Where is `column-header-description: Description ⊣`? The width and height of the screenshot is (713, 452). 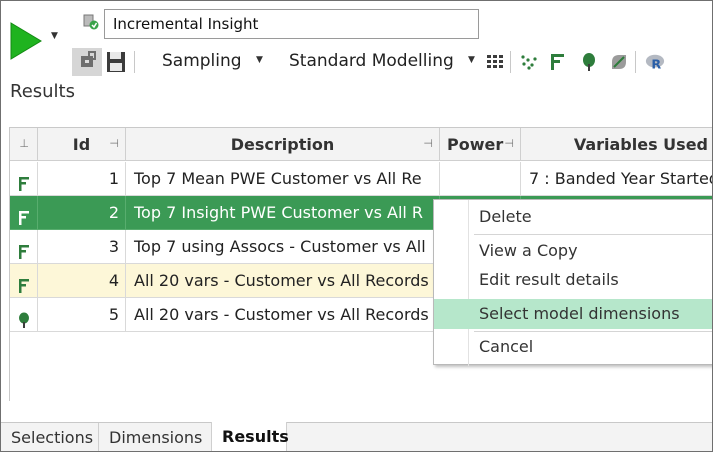 column-header-description: Description ⊣ is located at coordinates (283, 144).